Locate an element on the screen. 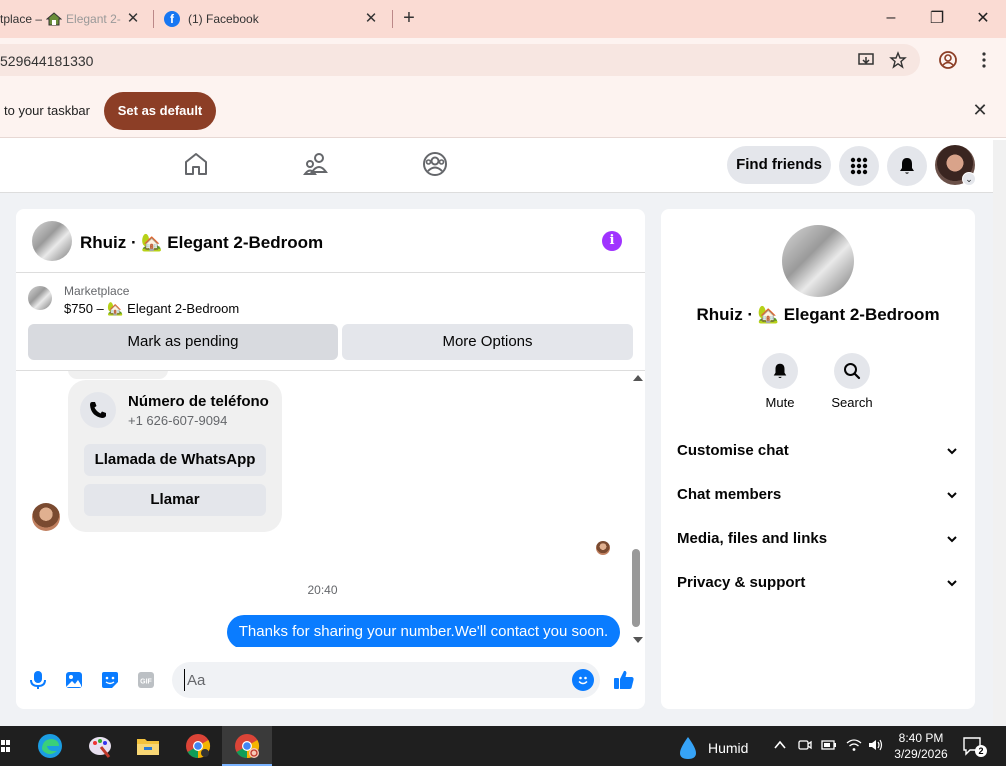 This screenshot has width=1006, height=766. listing-summary: $750 – 🏡 Elegant 2-Bedroom is located at coordinates (151, 309).